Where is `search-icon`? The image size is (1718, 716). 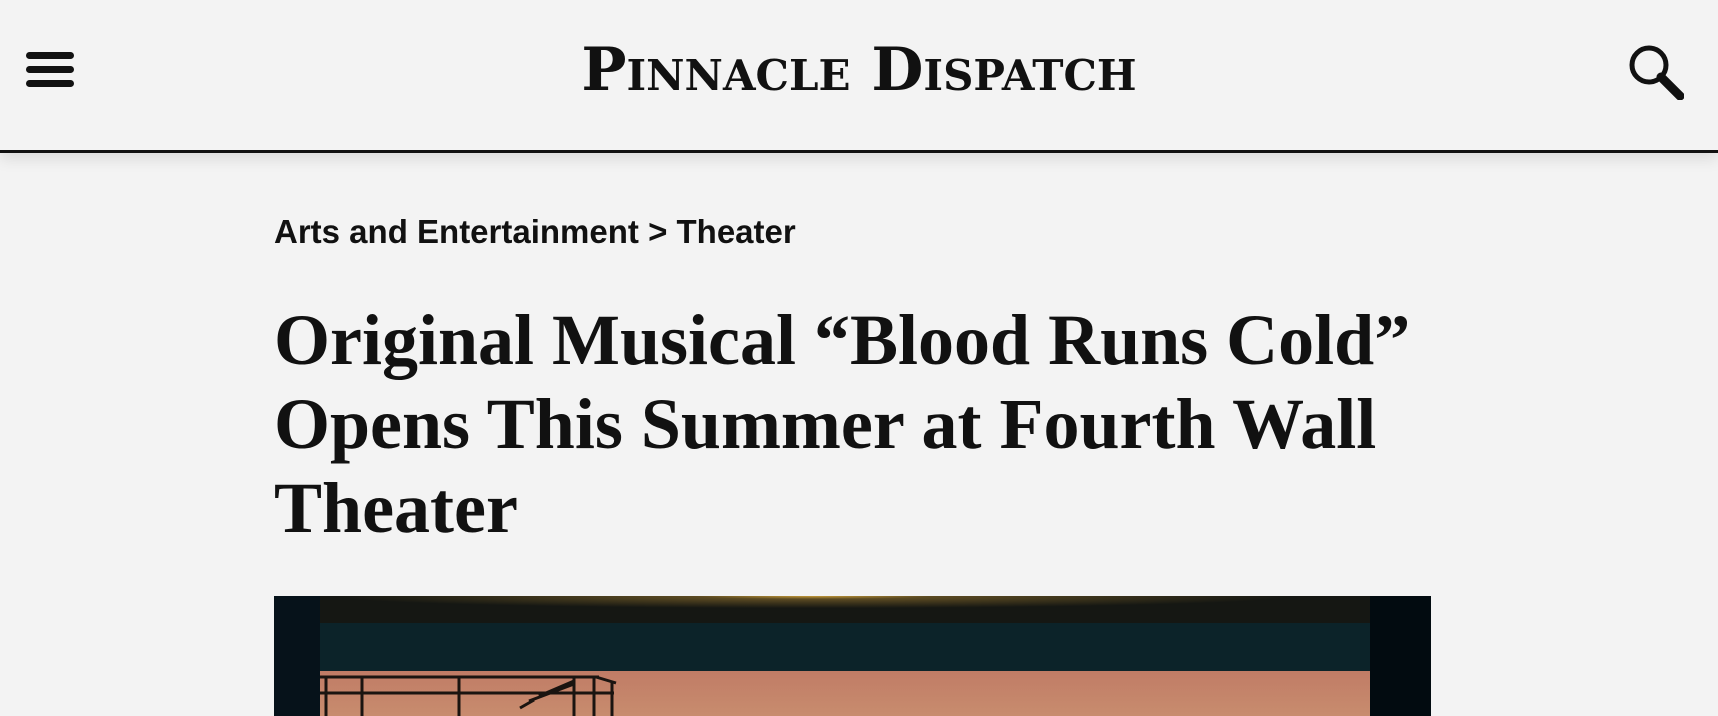 search-icon is located at coordinates (1655, 71).